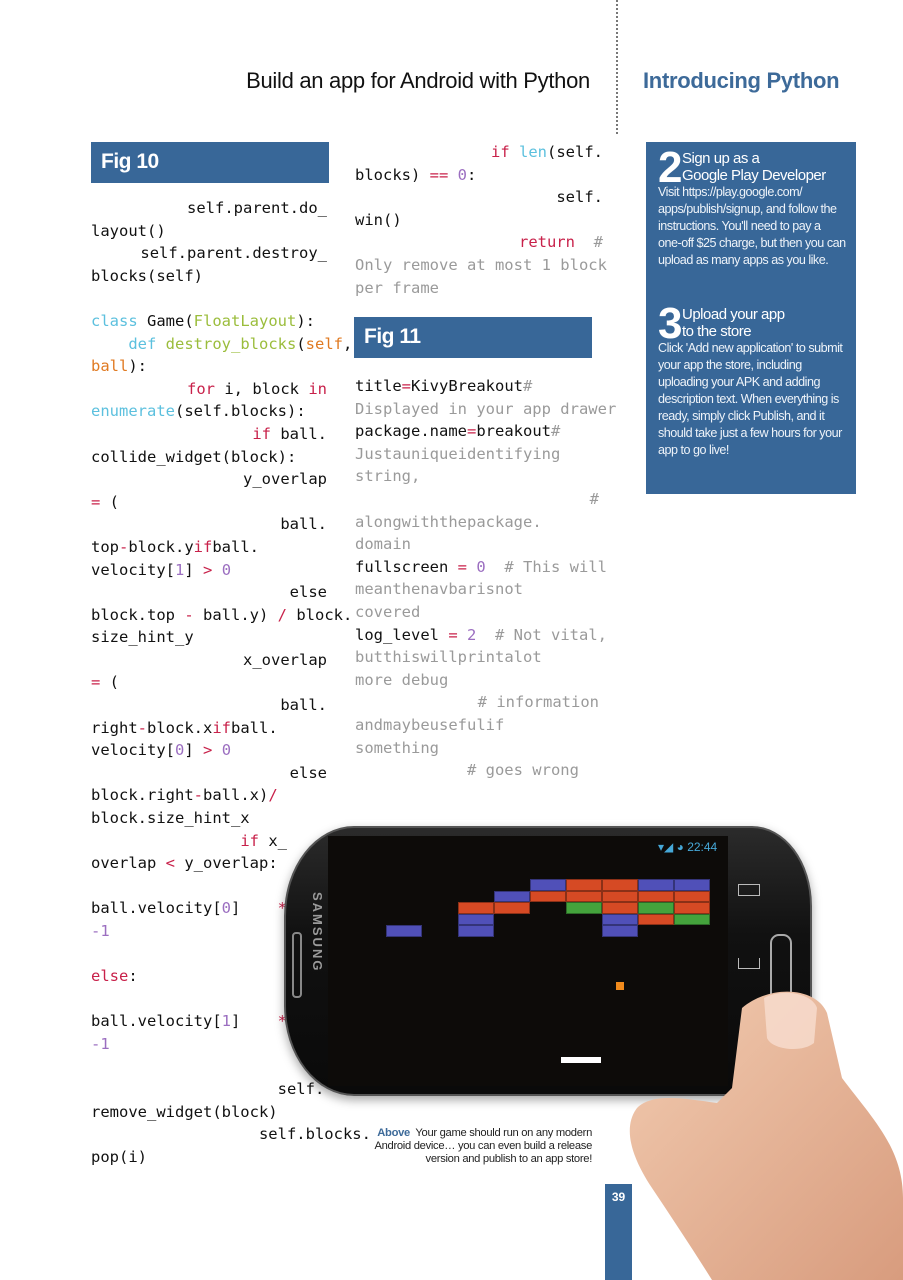 This screenshot has height=1280, width=903. I want to click on code-line: velocity[1] > 0, so click(209, 570).